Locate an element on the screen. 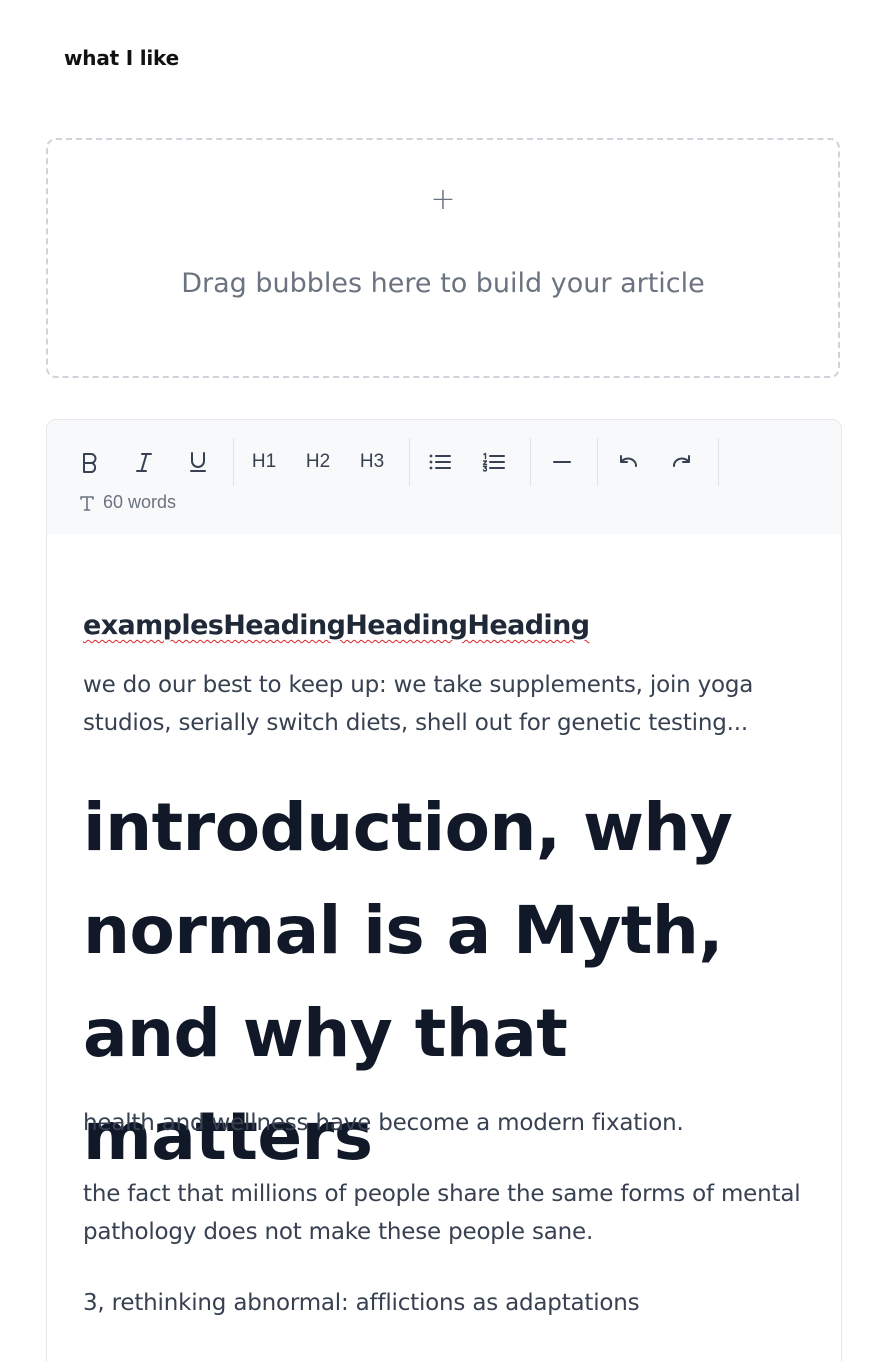  bullet-list-icon is located at coordinates (440, 462).